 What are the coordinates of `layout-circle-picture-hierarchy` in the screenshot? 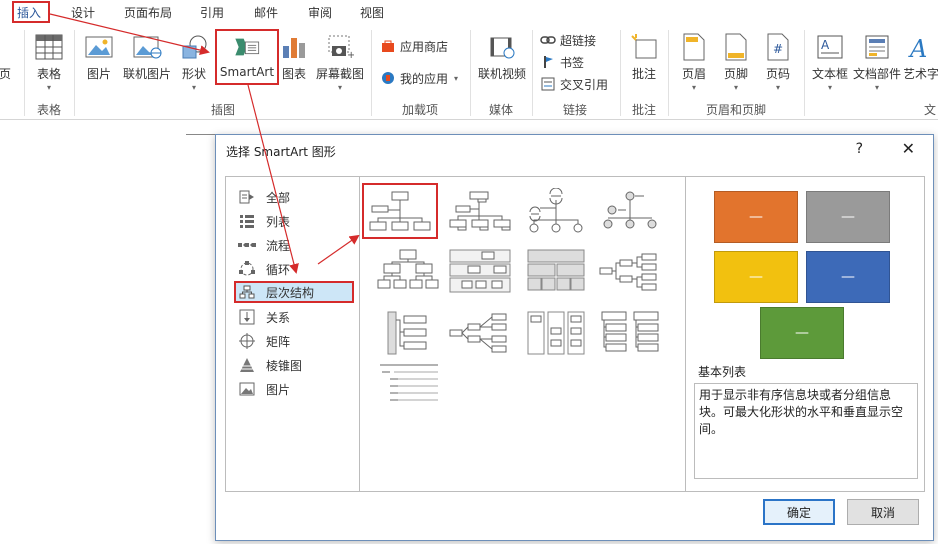 It's located at (630, 211).